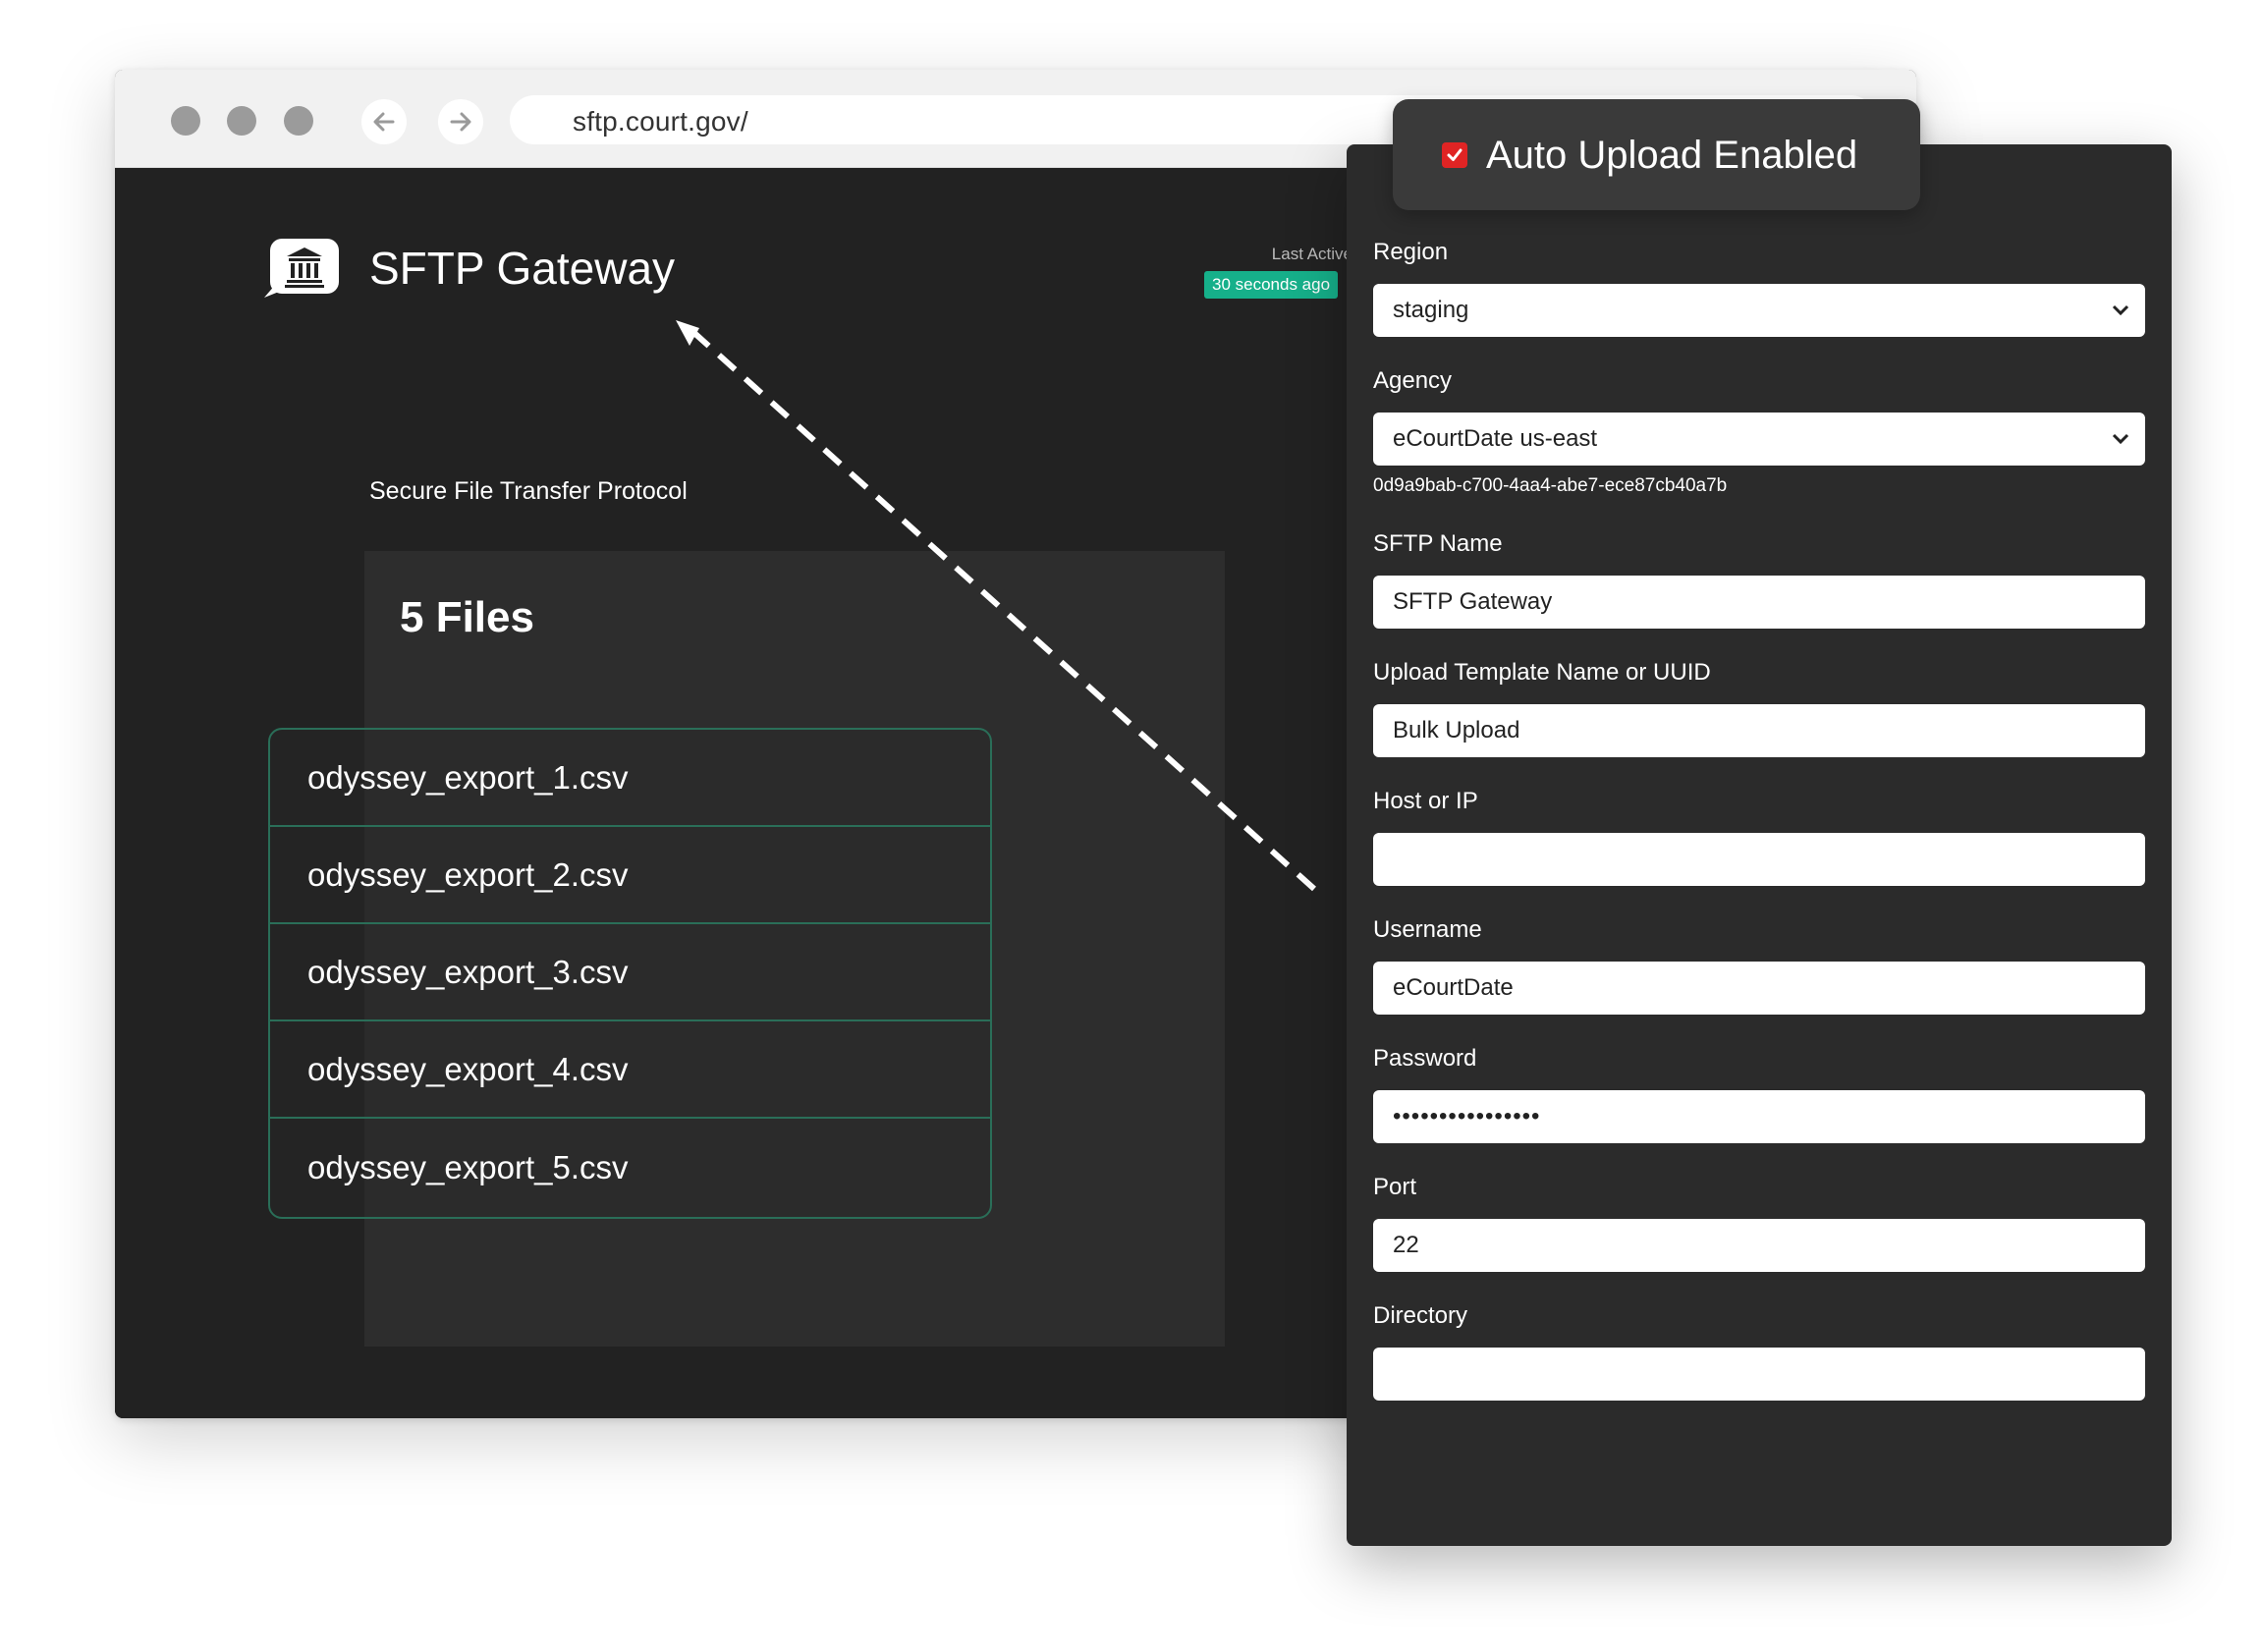 Image resolution: width=2263 pixels, height=1652 pixels. What do you see at coordinates (630, 1070) in the screenshot?
I see `file-list-item: odyssey_export_4.csv` at bounding box center [630, 1070].